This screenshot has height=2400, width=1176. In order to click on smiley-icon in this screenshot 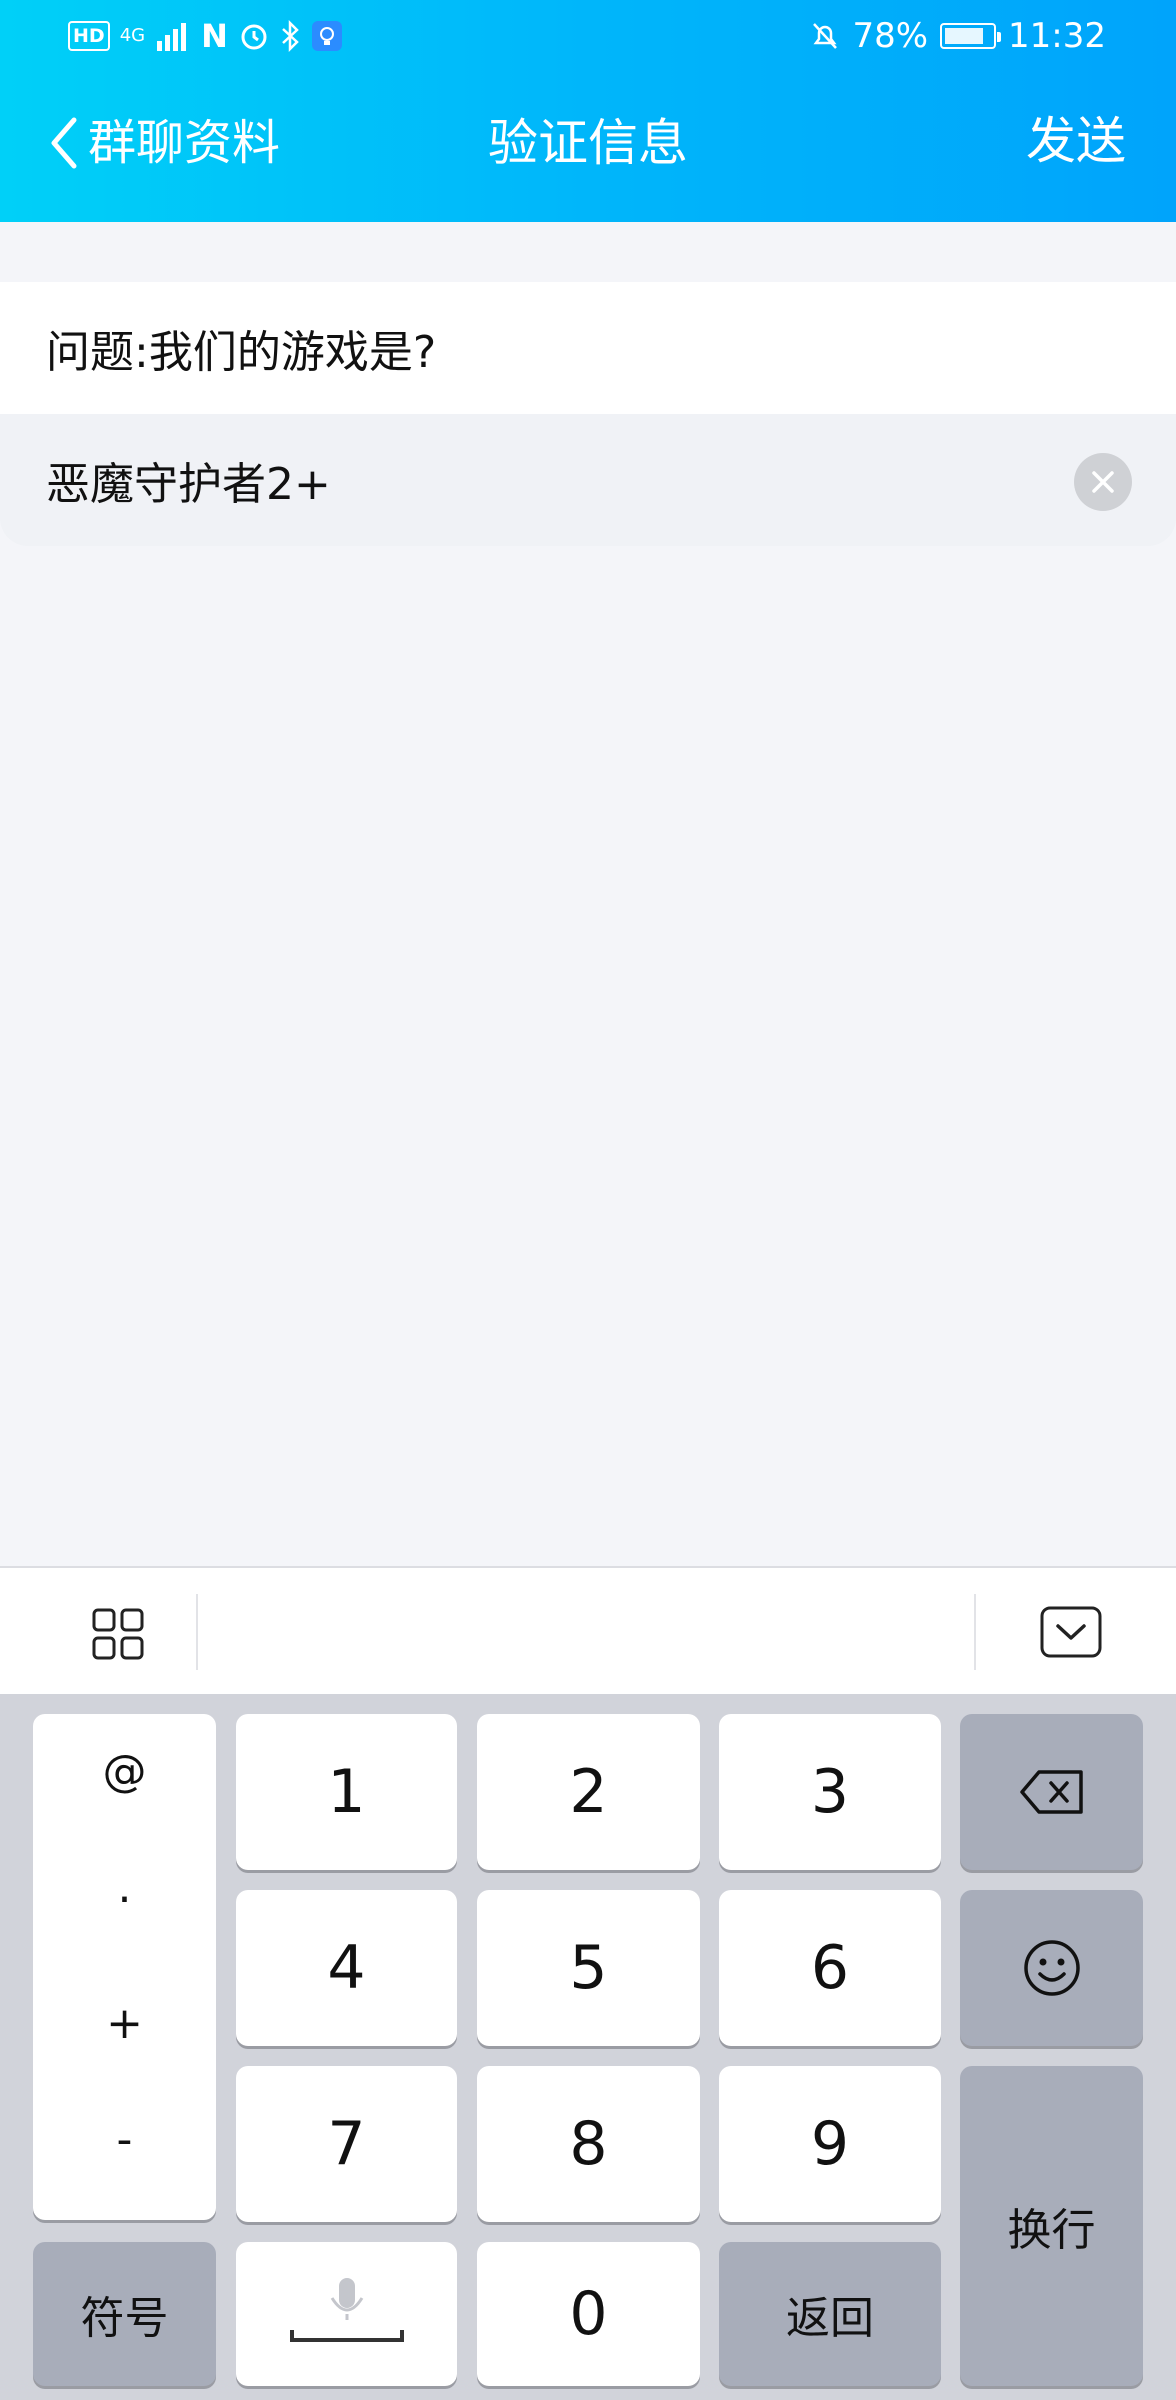, I will do `click(1051, 1968)`.